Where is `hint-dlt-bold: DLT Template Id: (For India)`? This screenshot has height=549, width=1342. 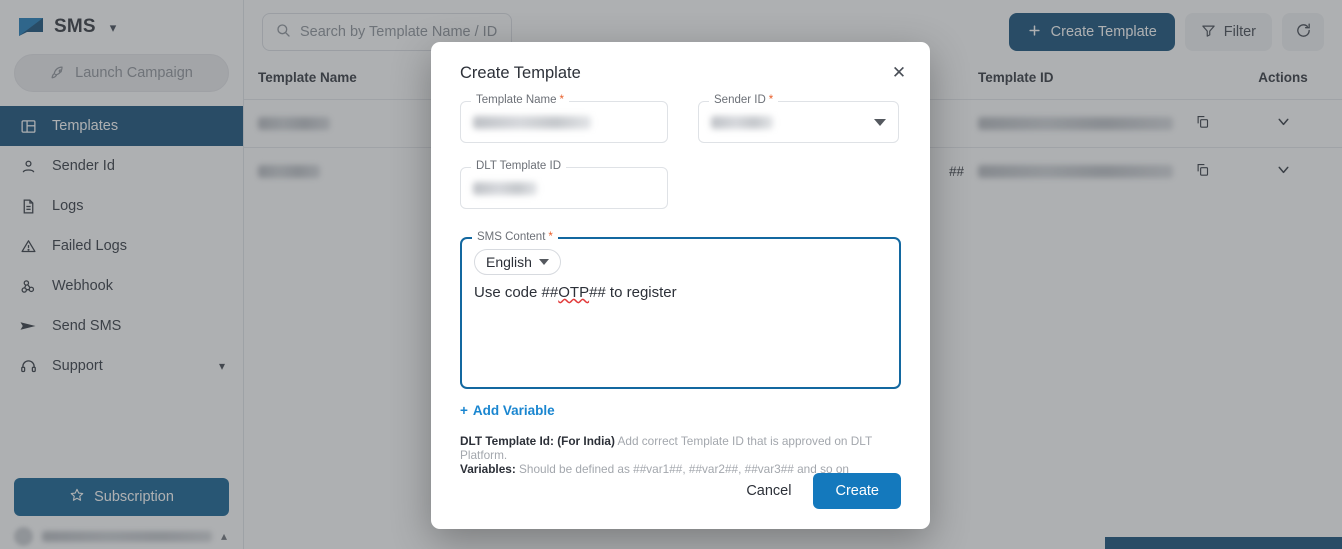 hint-dlt-bold: DLT Template Id: (For India) is located at coordinates (537, 441).